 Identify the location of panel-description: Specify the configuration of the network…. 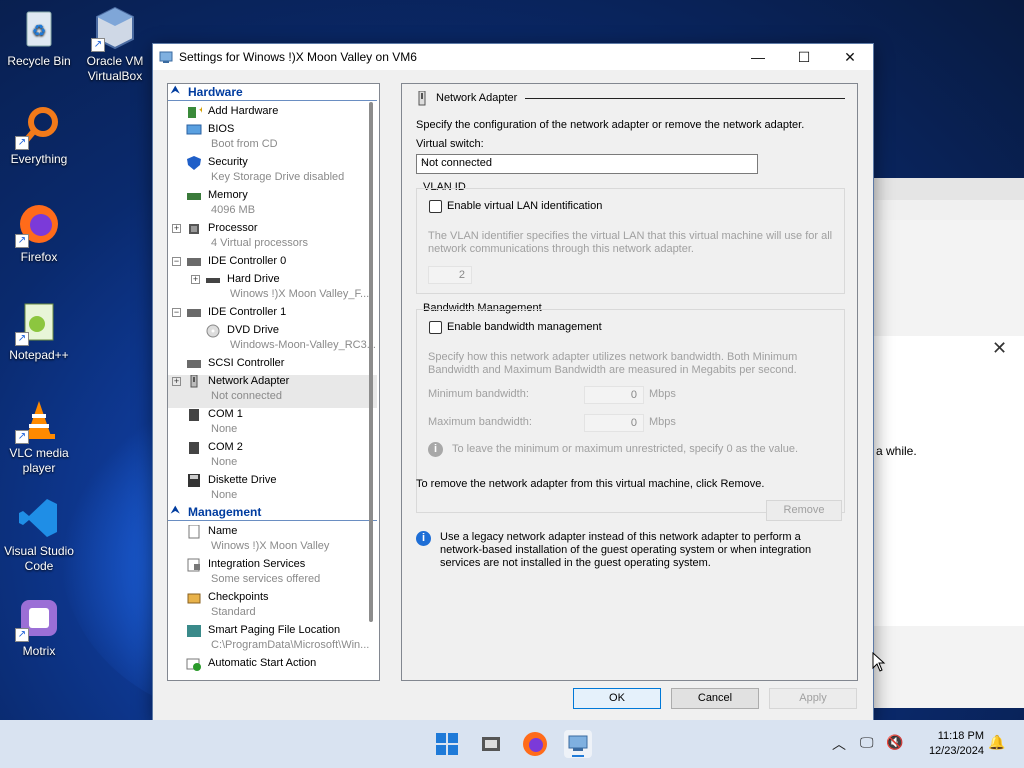
(610, 125).